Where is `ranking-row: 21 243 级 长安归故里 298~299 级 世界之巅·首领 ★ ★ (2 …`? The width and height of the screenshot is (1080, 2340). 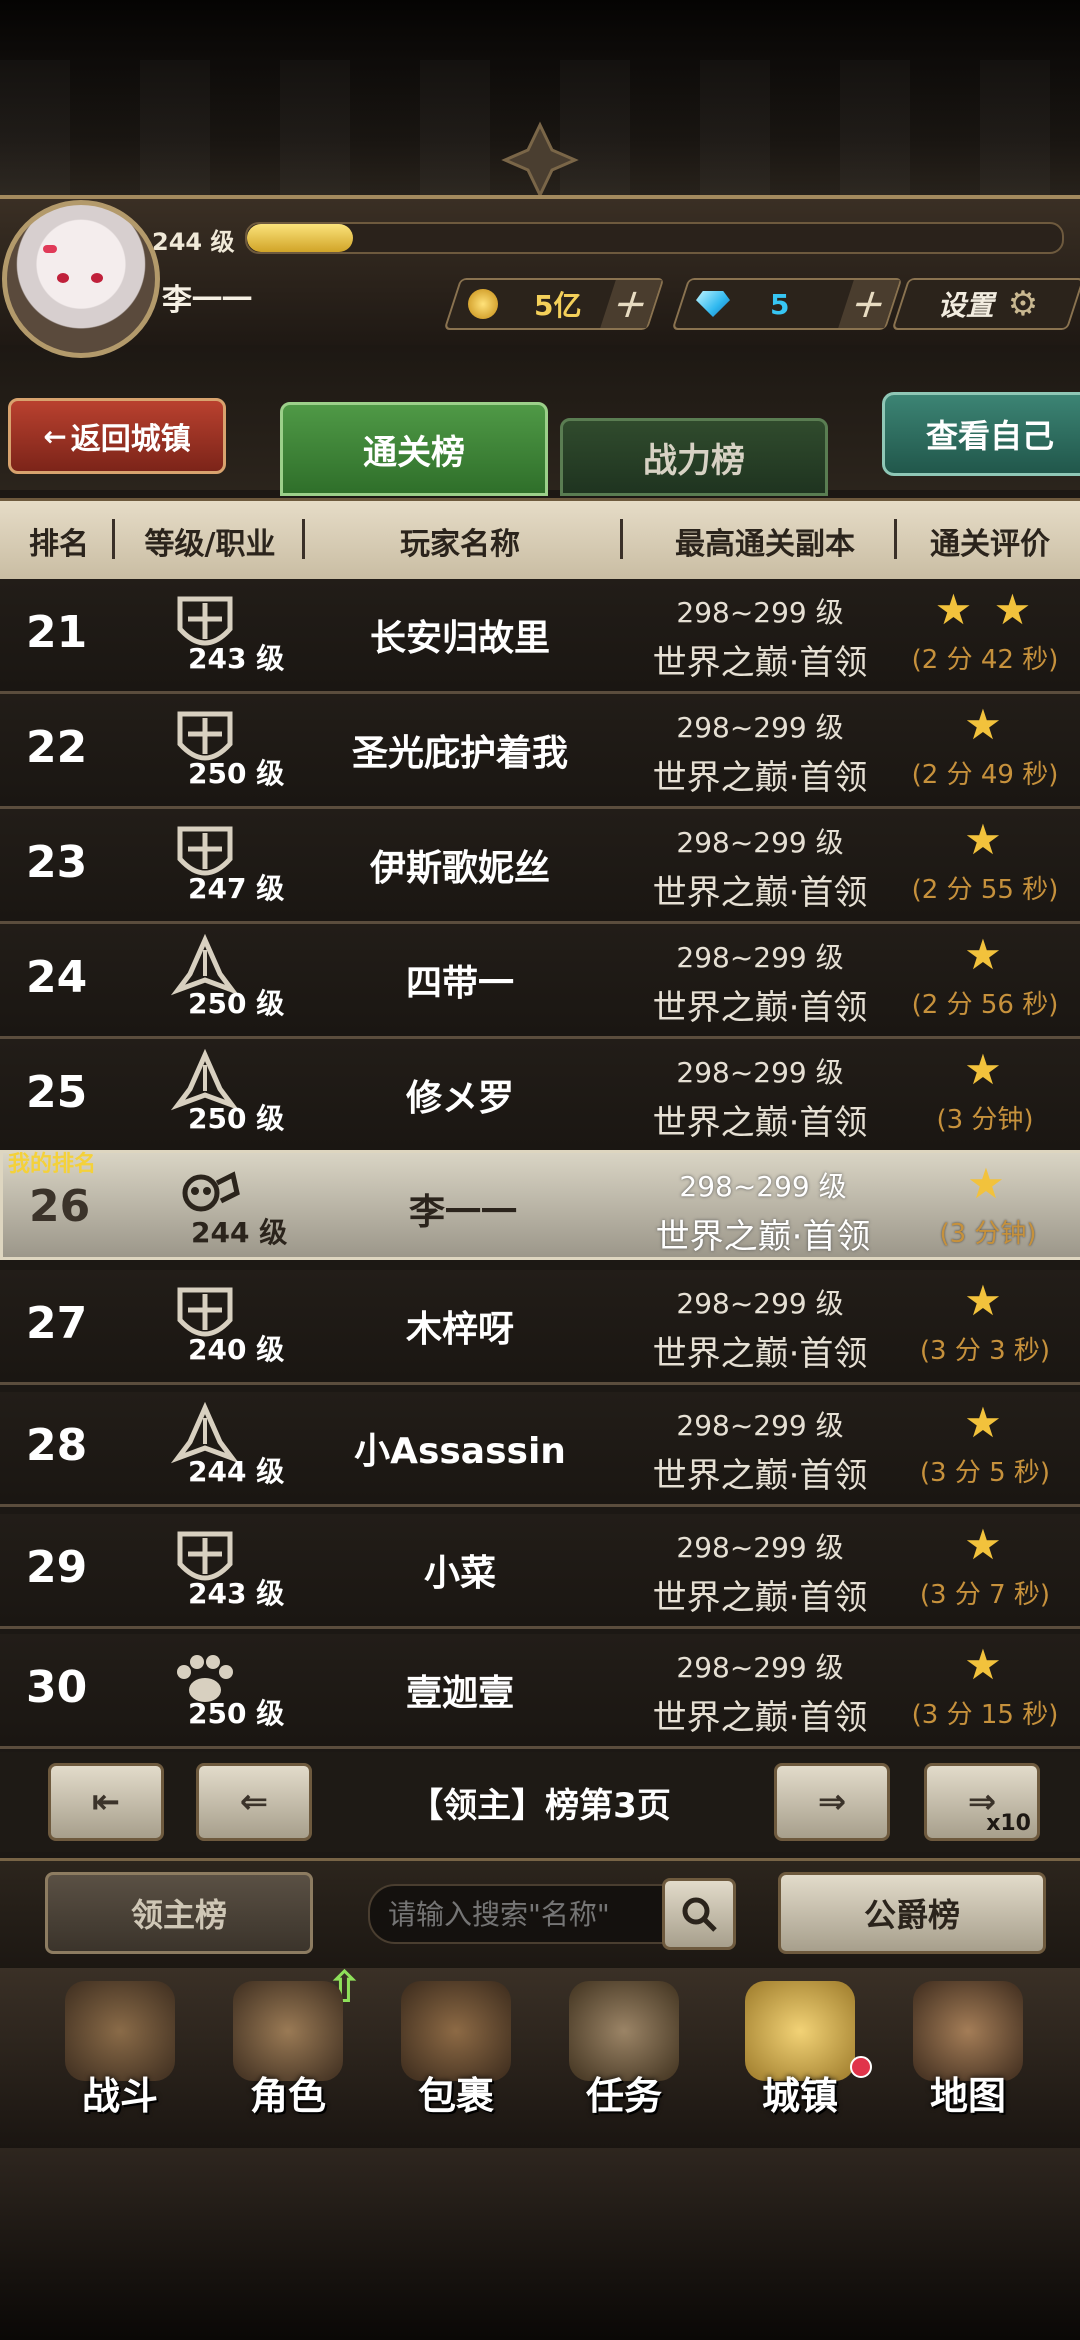
ranking-row: 21 243 级 长安归故里 298~299 级 世界之巅·首领 ★ ★ (2 … is located at coordinates (540, 636).